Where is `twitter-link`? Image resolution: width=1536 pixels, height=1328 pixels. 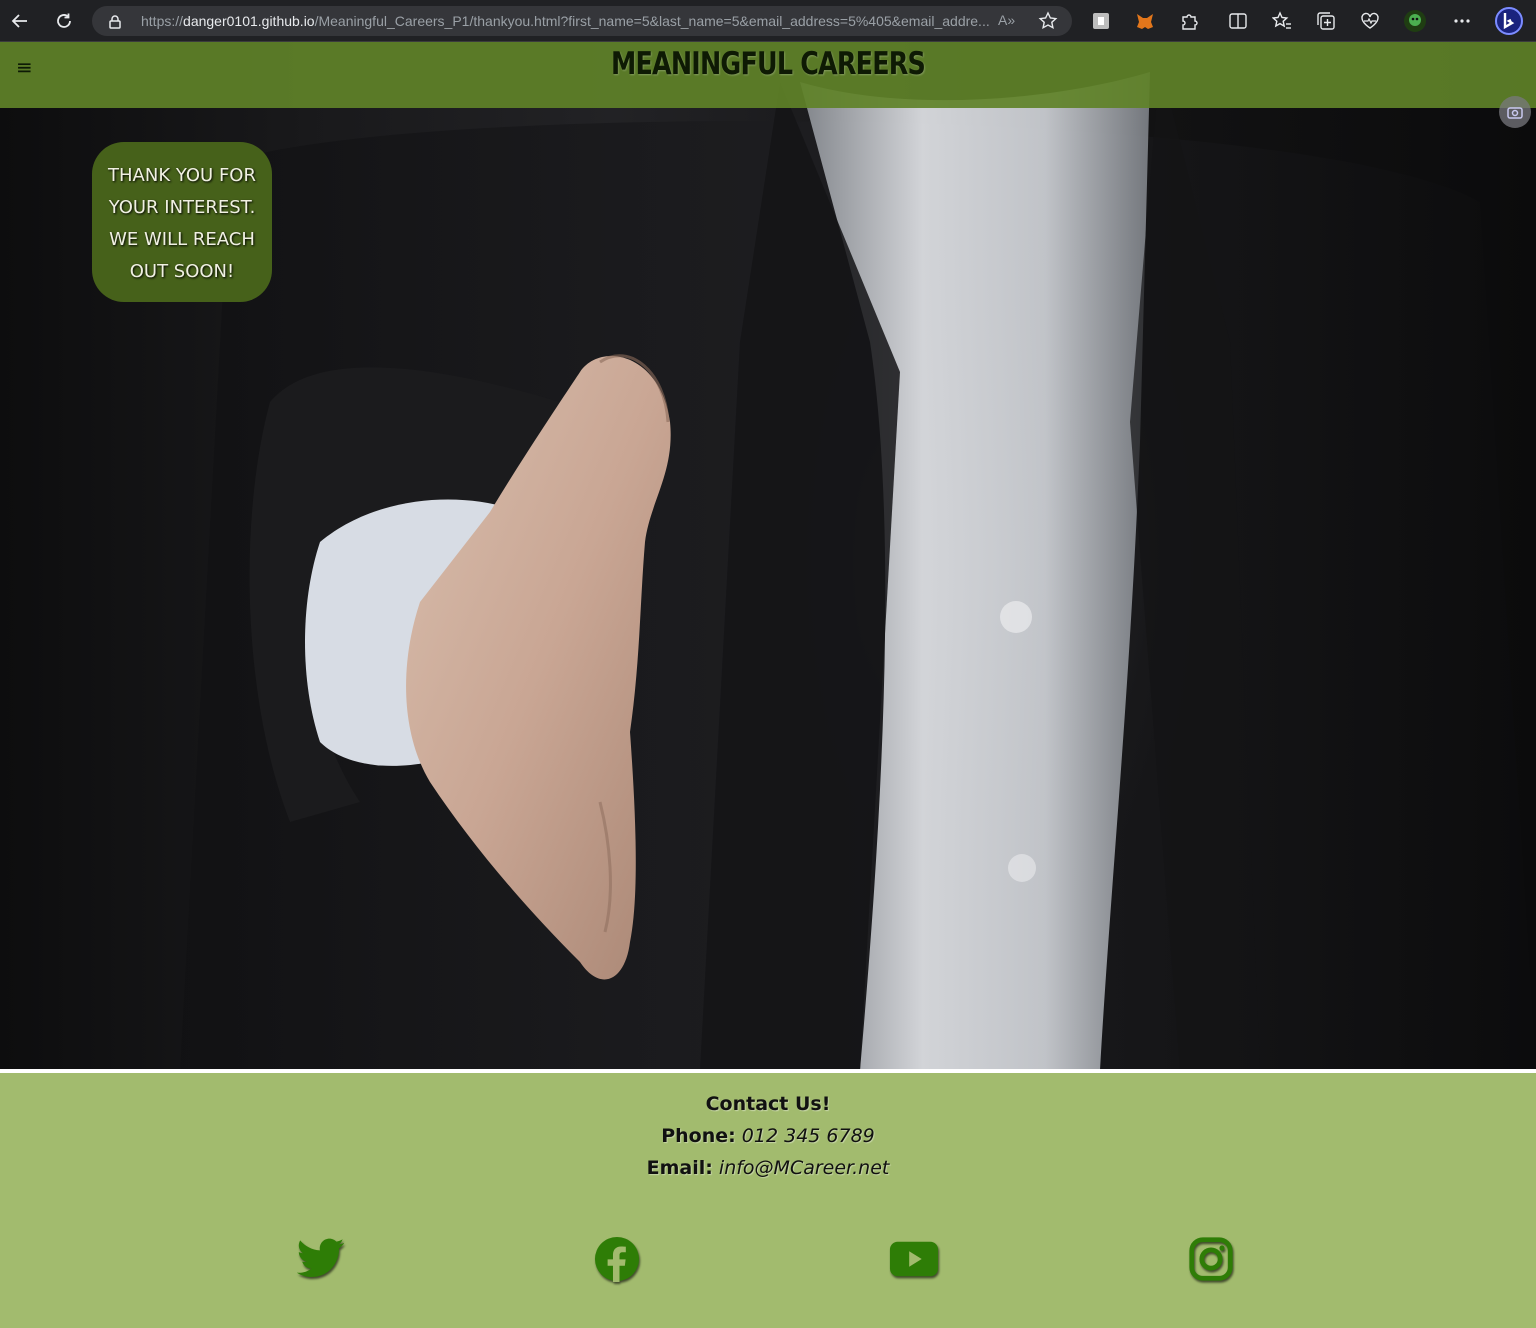
twitter-link is located at coordinates (321, 1259).